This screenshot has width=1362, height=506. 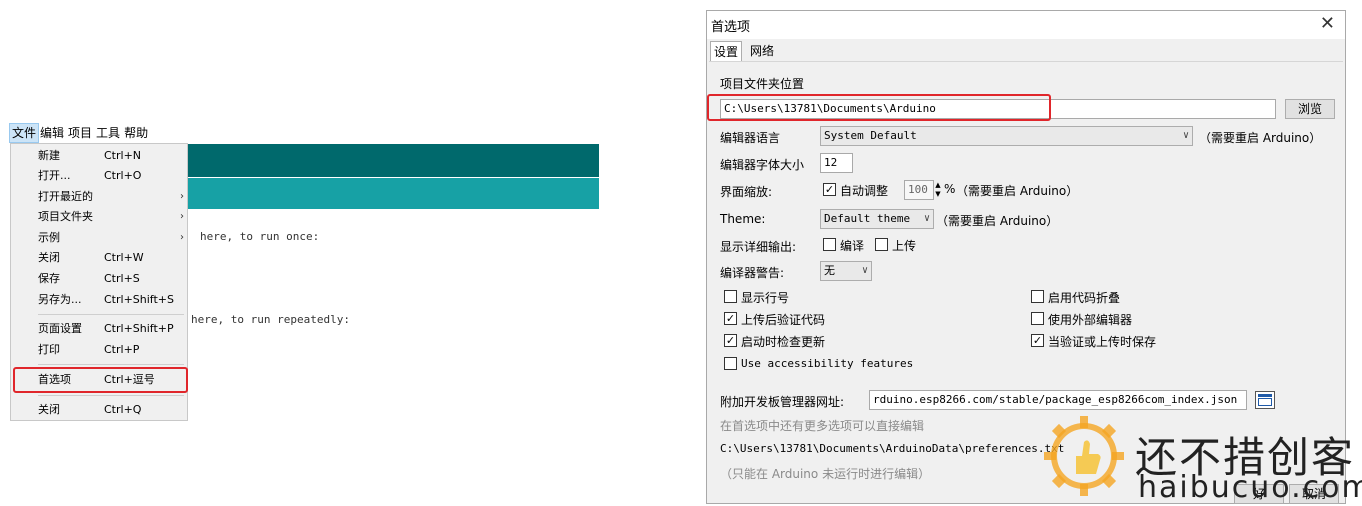 What do you see at coordinates (825, 474) in the screenshot?
I see `edit-note: （只能在 Arduino 未运行时进行编辑）` at bounding box center [825, 474].